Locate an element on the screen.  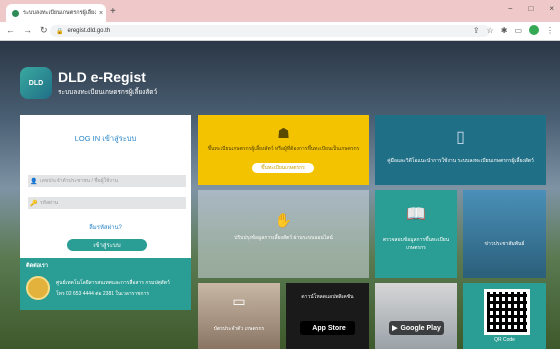
url-text: eregist.dld.go.th is located at coordinates (89, 31).